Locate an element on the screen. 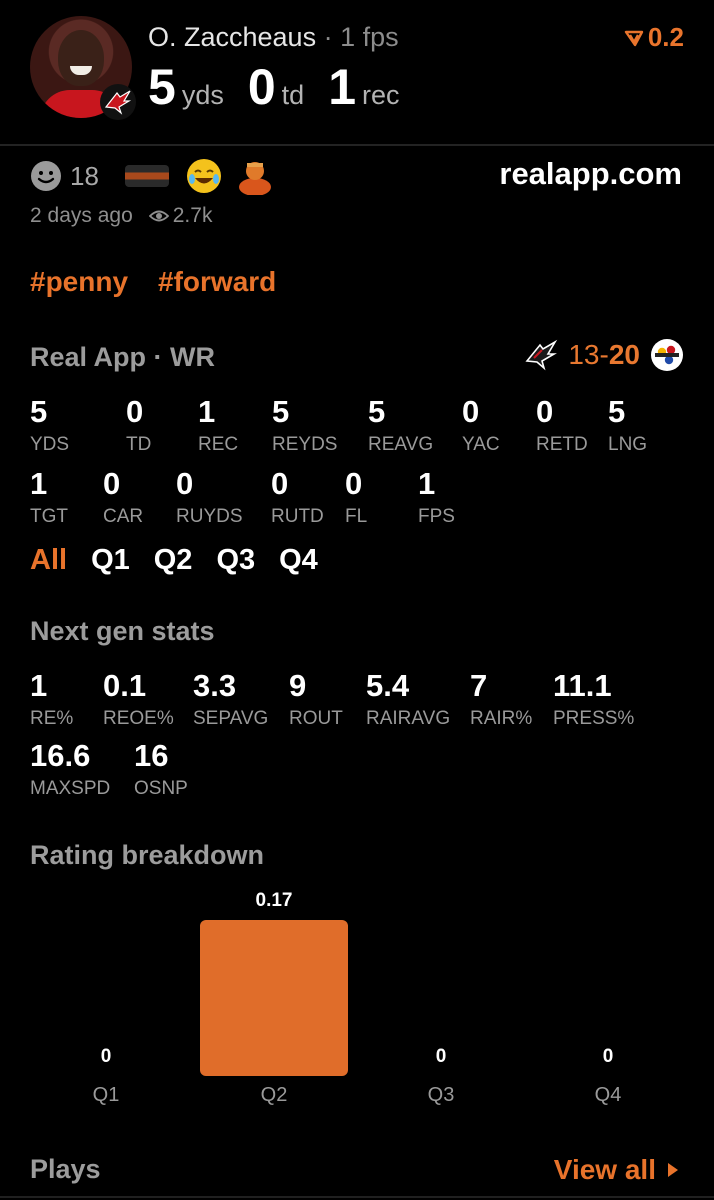 This screenshot has height=1200, width=714. headline-rec-value: 1 is located at coordinates (342, 87).